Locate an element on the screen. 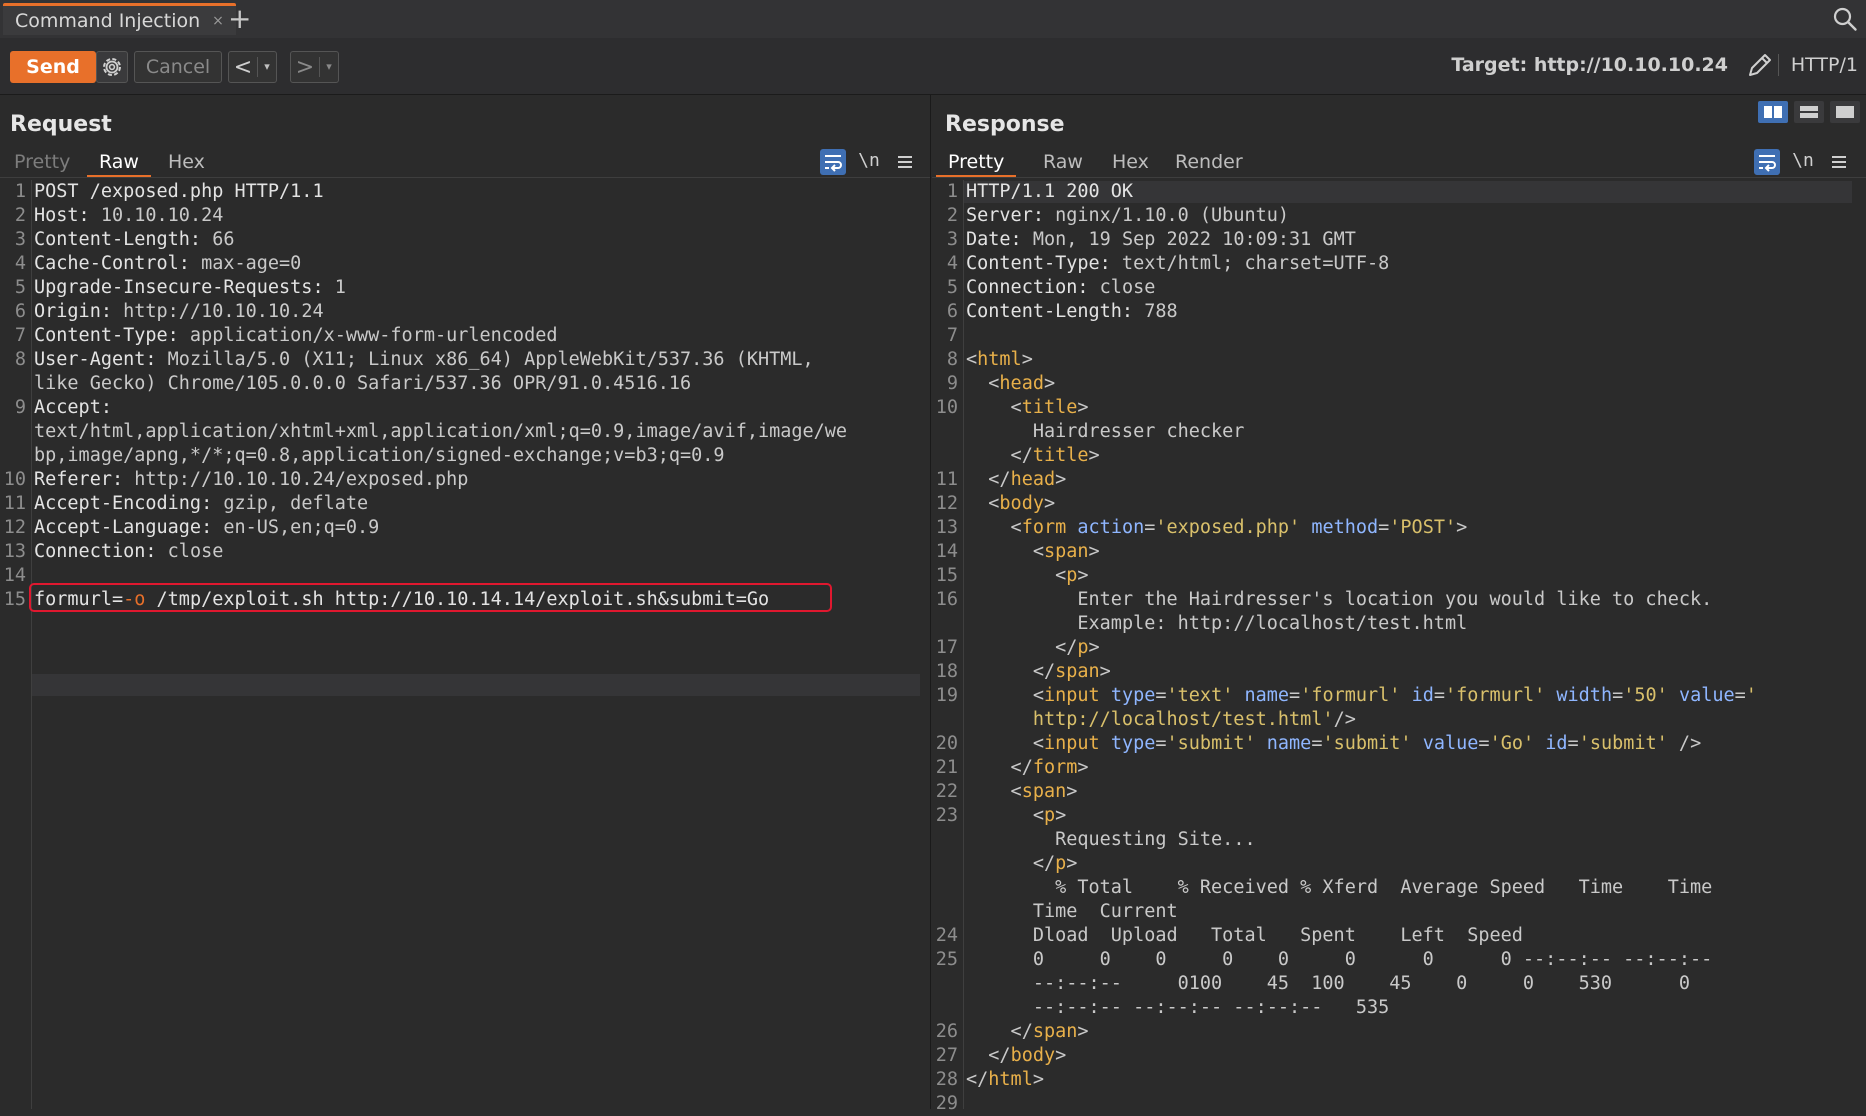  html-tag: title is located at coordinates (1049, 407).